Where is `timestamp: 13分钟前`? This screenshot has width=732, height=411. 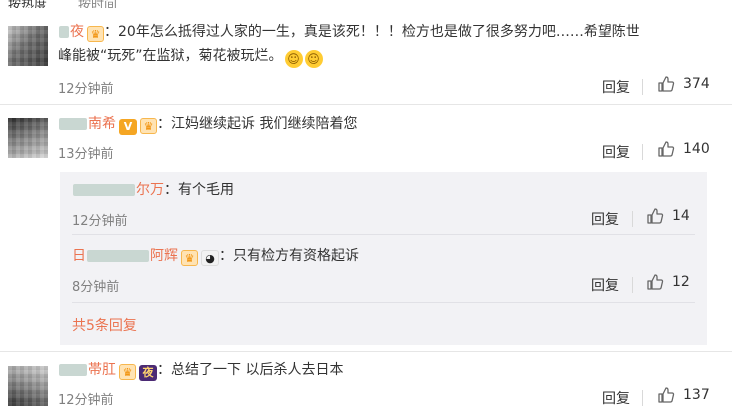 timestamp: 13分钟前 is located at coordinates (86, 154).